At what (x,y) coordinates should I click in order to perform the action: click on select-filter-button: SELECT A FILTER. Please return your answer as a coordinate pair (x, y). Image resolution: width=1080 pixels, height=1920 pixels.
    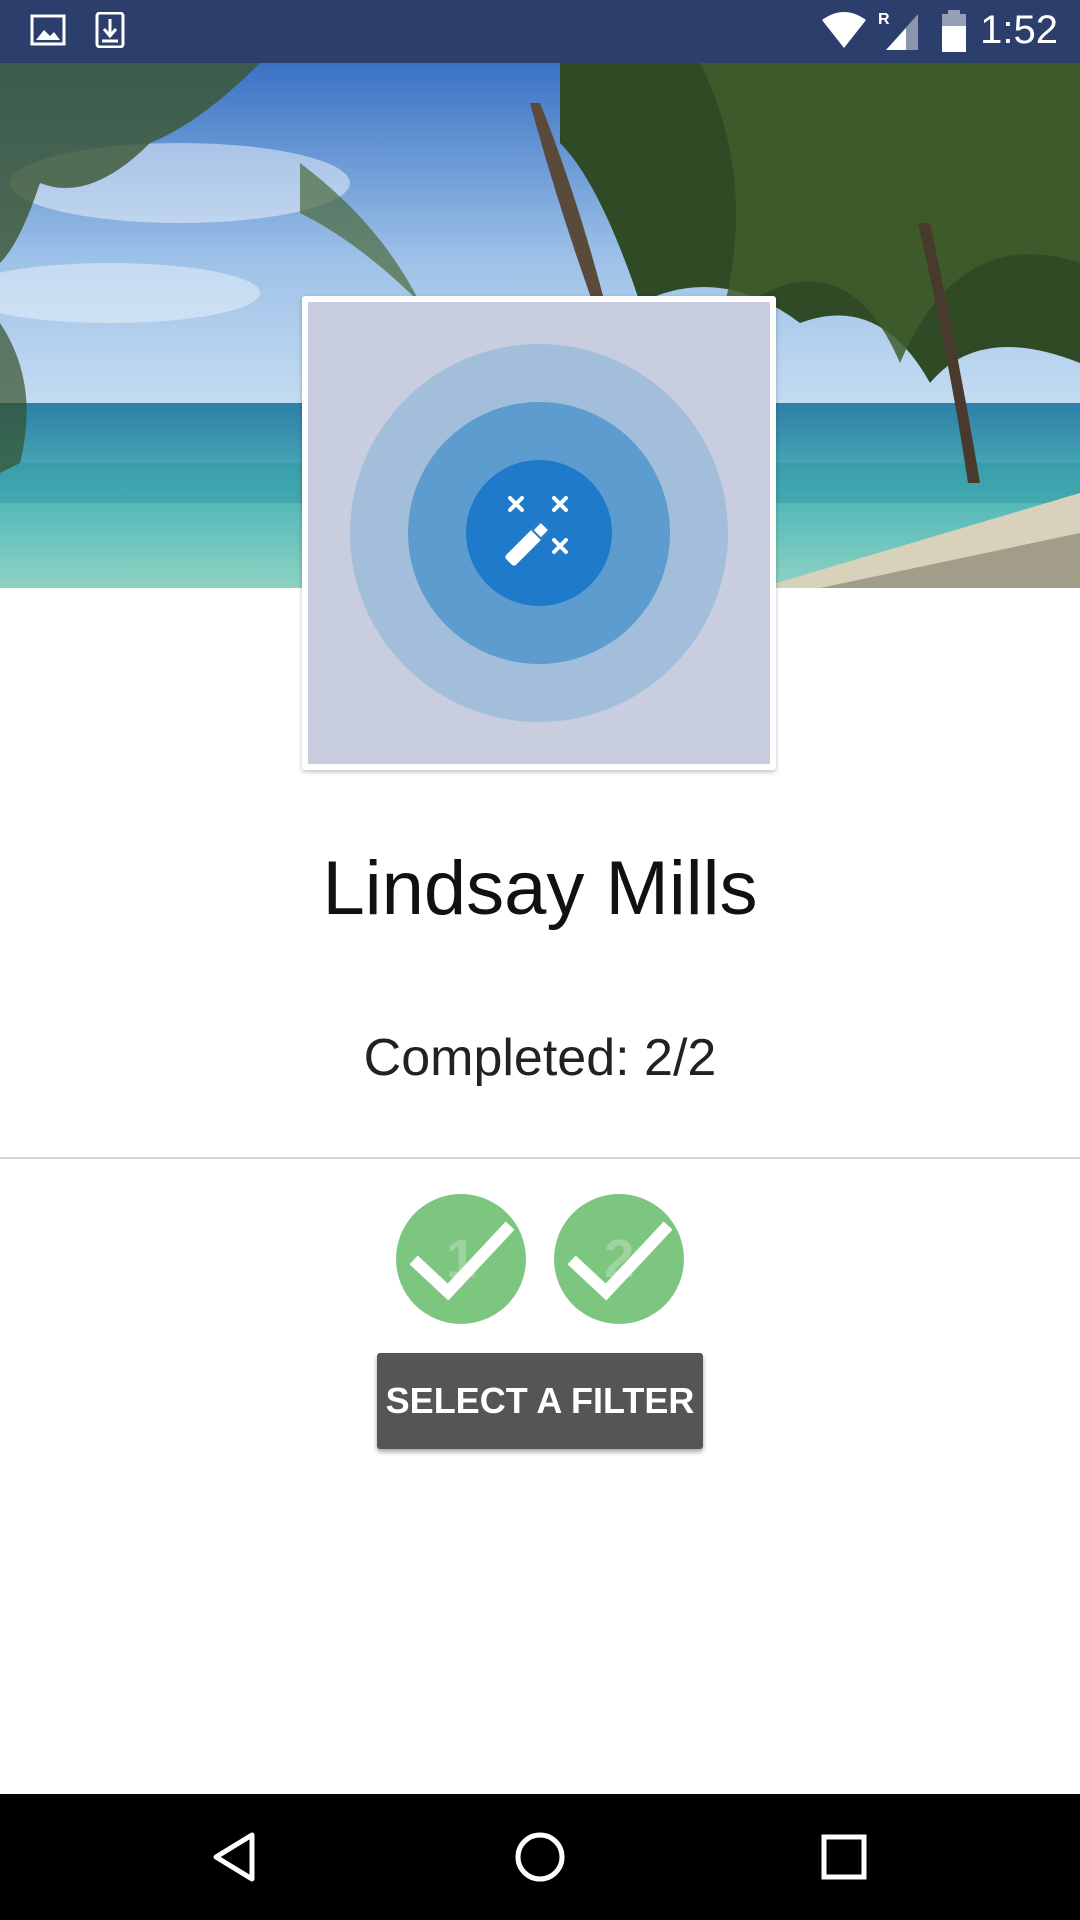
    Looking at the image, I should click on (540, 1401).